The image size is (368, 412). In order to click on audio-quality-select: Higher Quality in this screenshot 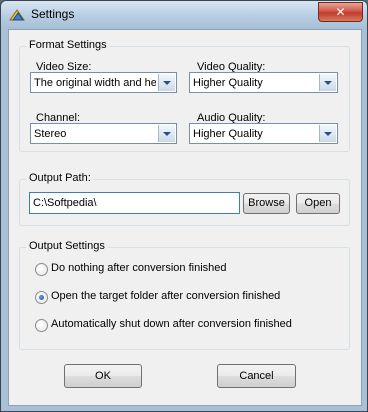, I will do `click(263, 133)`.